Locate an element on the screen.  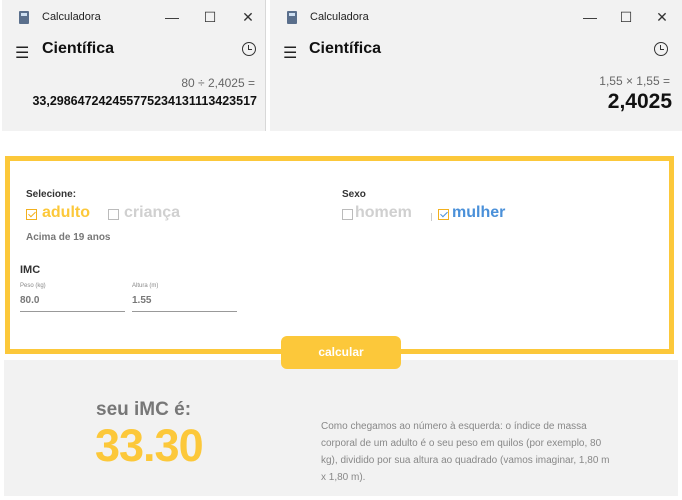
weight-input: 80.0 is located at coordinates (29, 300).